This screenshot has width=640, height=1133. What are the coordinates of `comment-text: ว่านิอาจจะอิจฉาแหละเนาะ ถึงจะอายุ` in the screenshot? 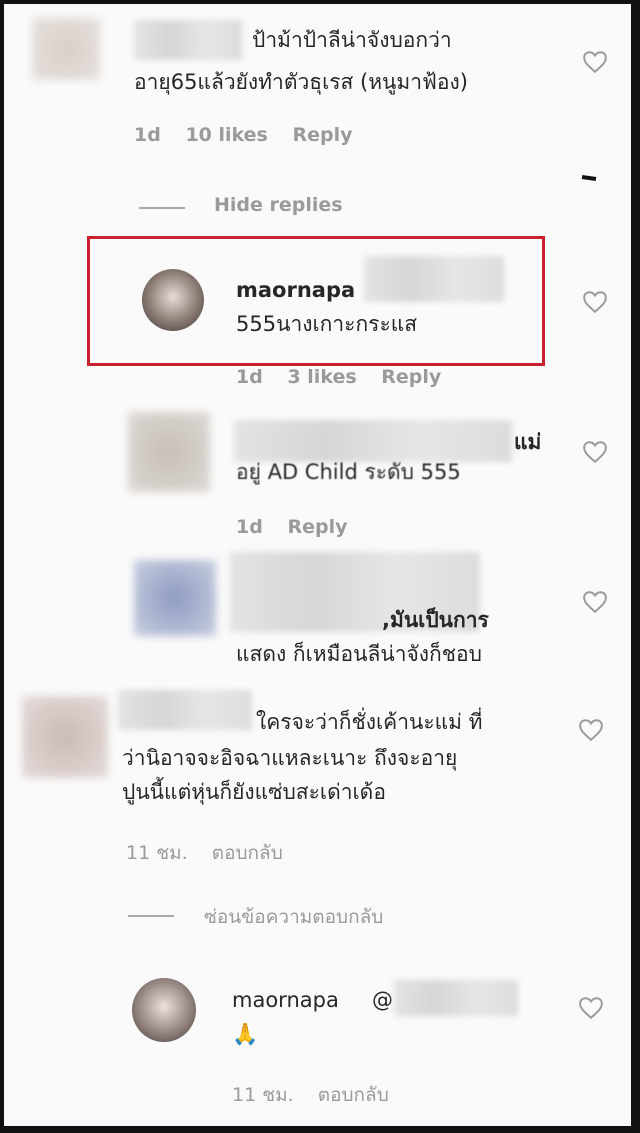 It's located at (290, 758).